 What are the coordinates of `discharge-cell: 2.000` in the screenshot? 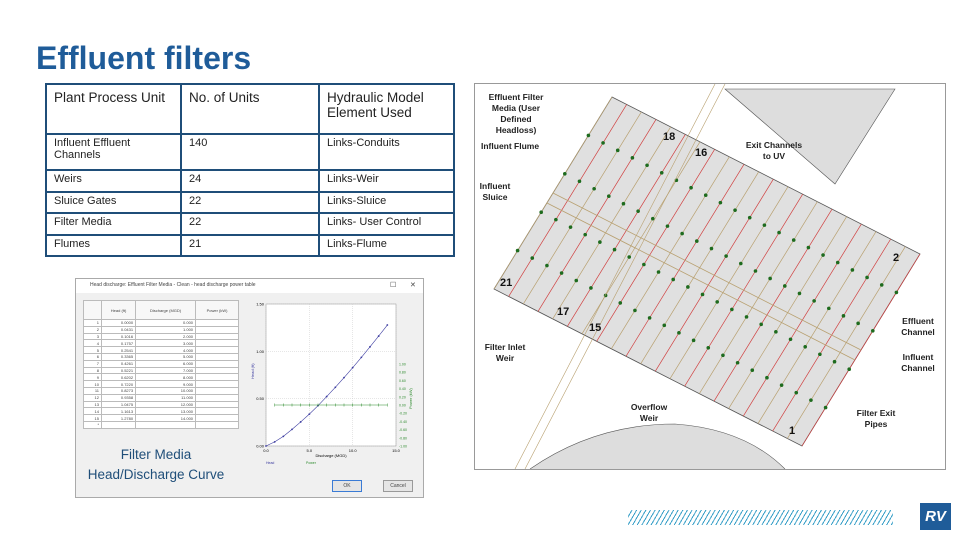 It's located at (166, 336).